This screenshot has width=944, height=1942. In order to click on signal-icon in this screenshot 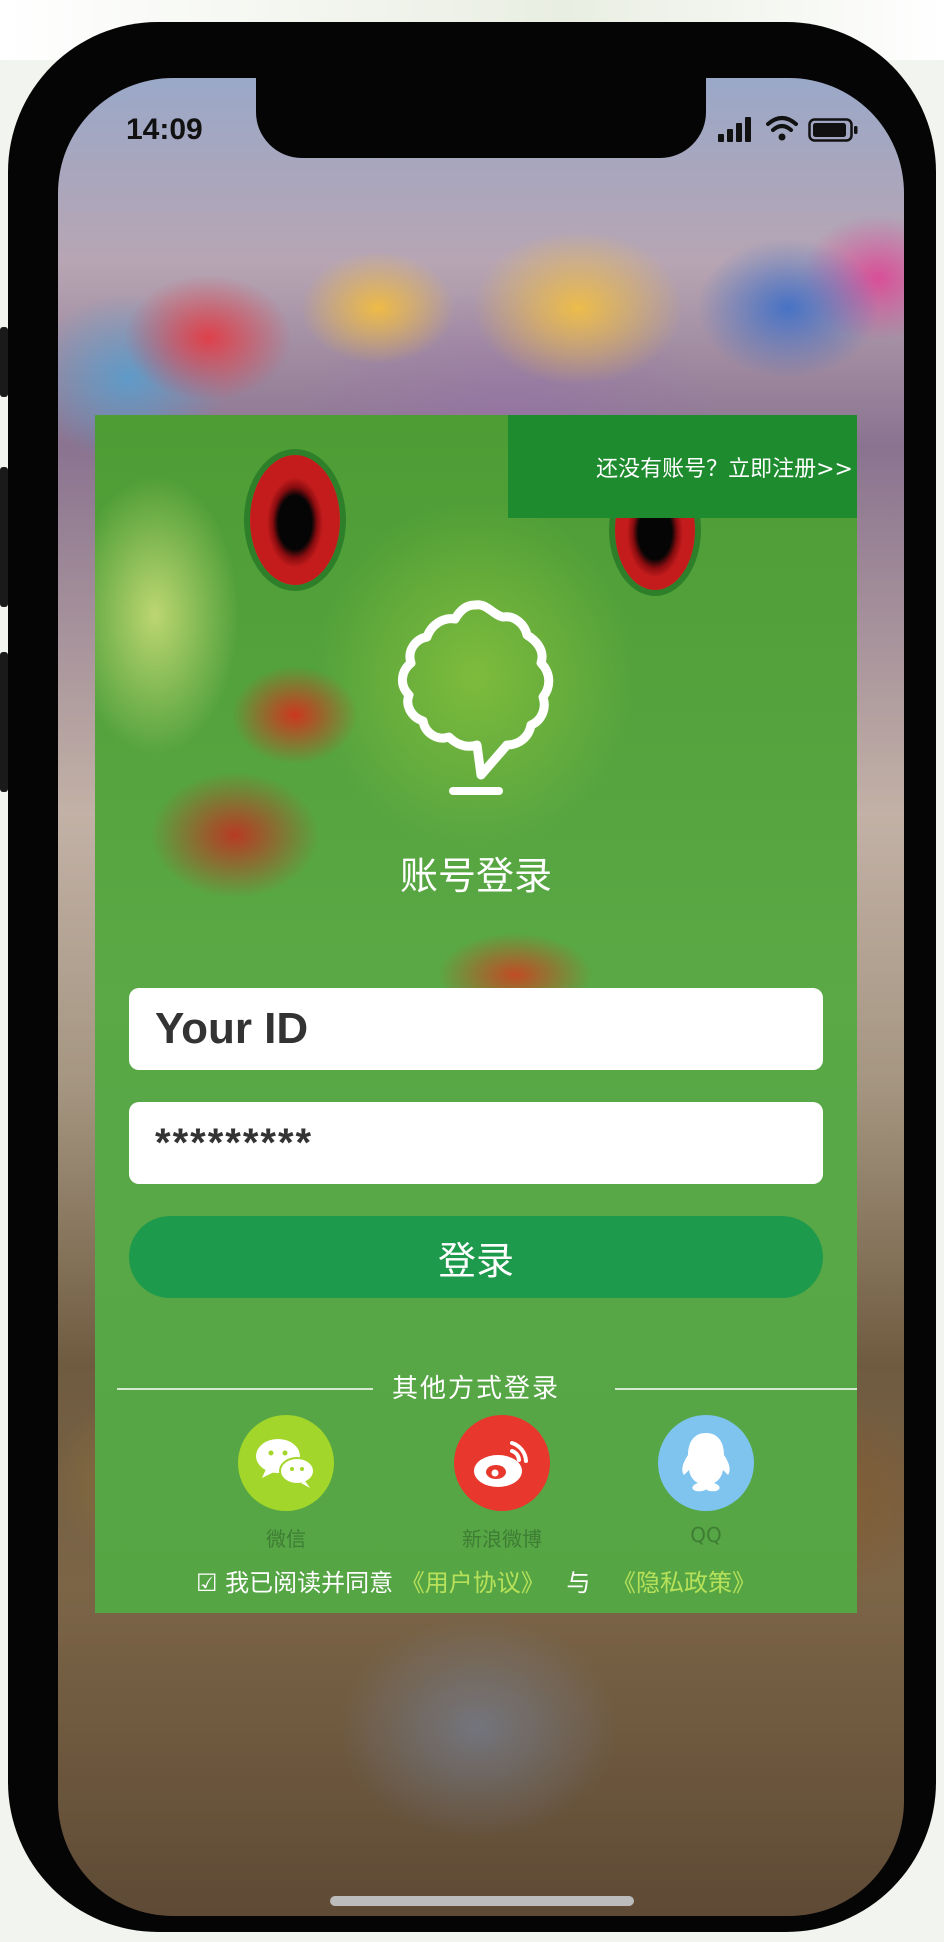, I will do `click(738, 129)`.